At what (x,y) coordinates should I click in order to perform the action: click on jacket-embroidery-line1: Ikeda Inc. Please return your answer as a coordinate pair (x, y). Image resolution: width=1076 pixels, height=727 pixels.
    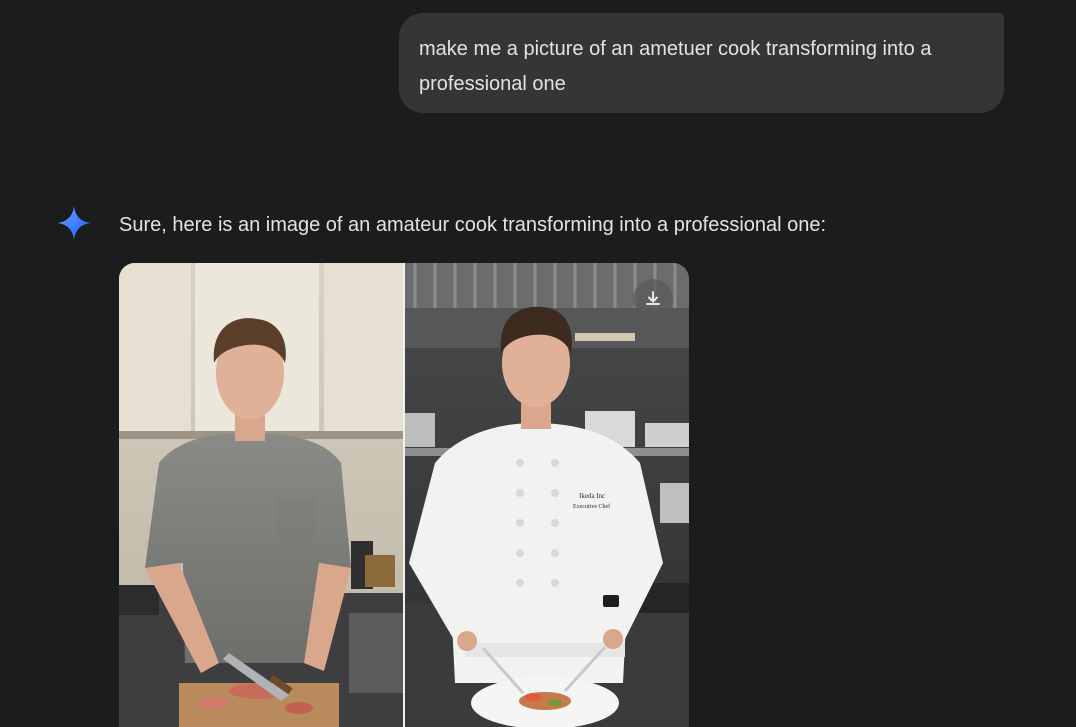
    Looking at the image, I should click on (592, 496).